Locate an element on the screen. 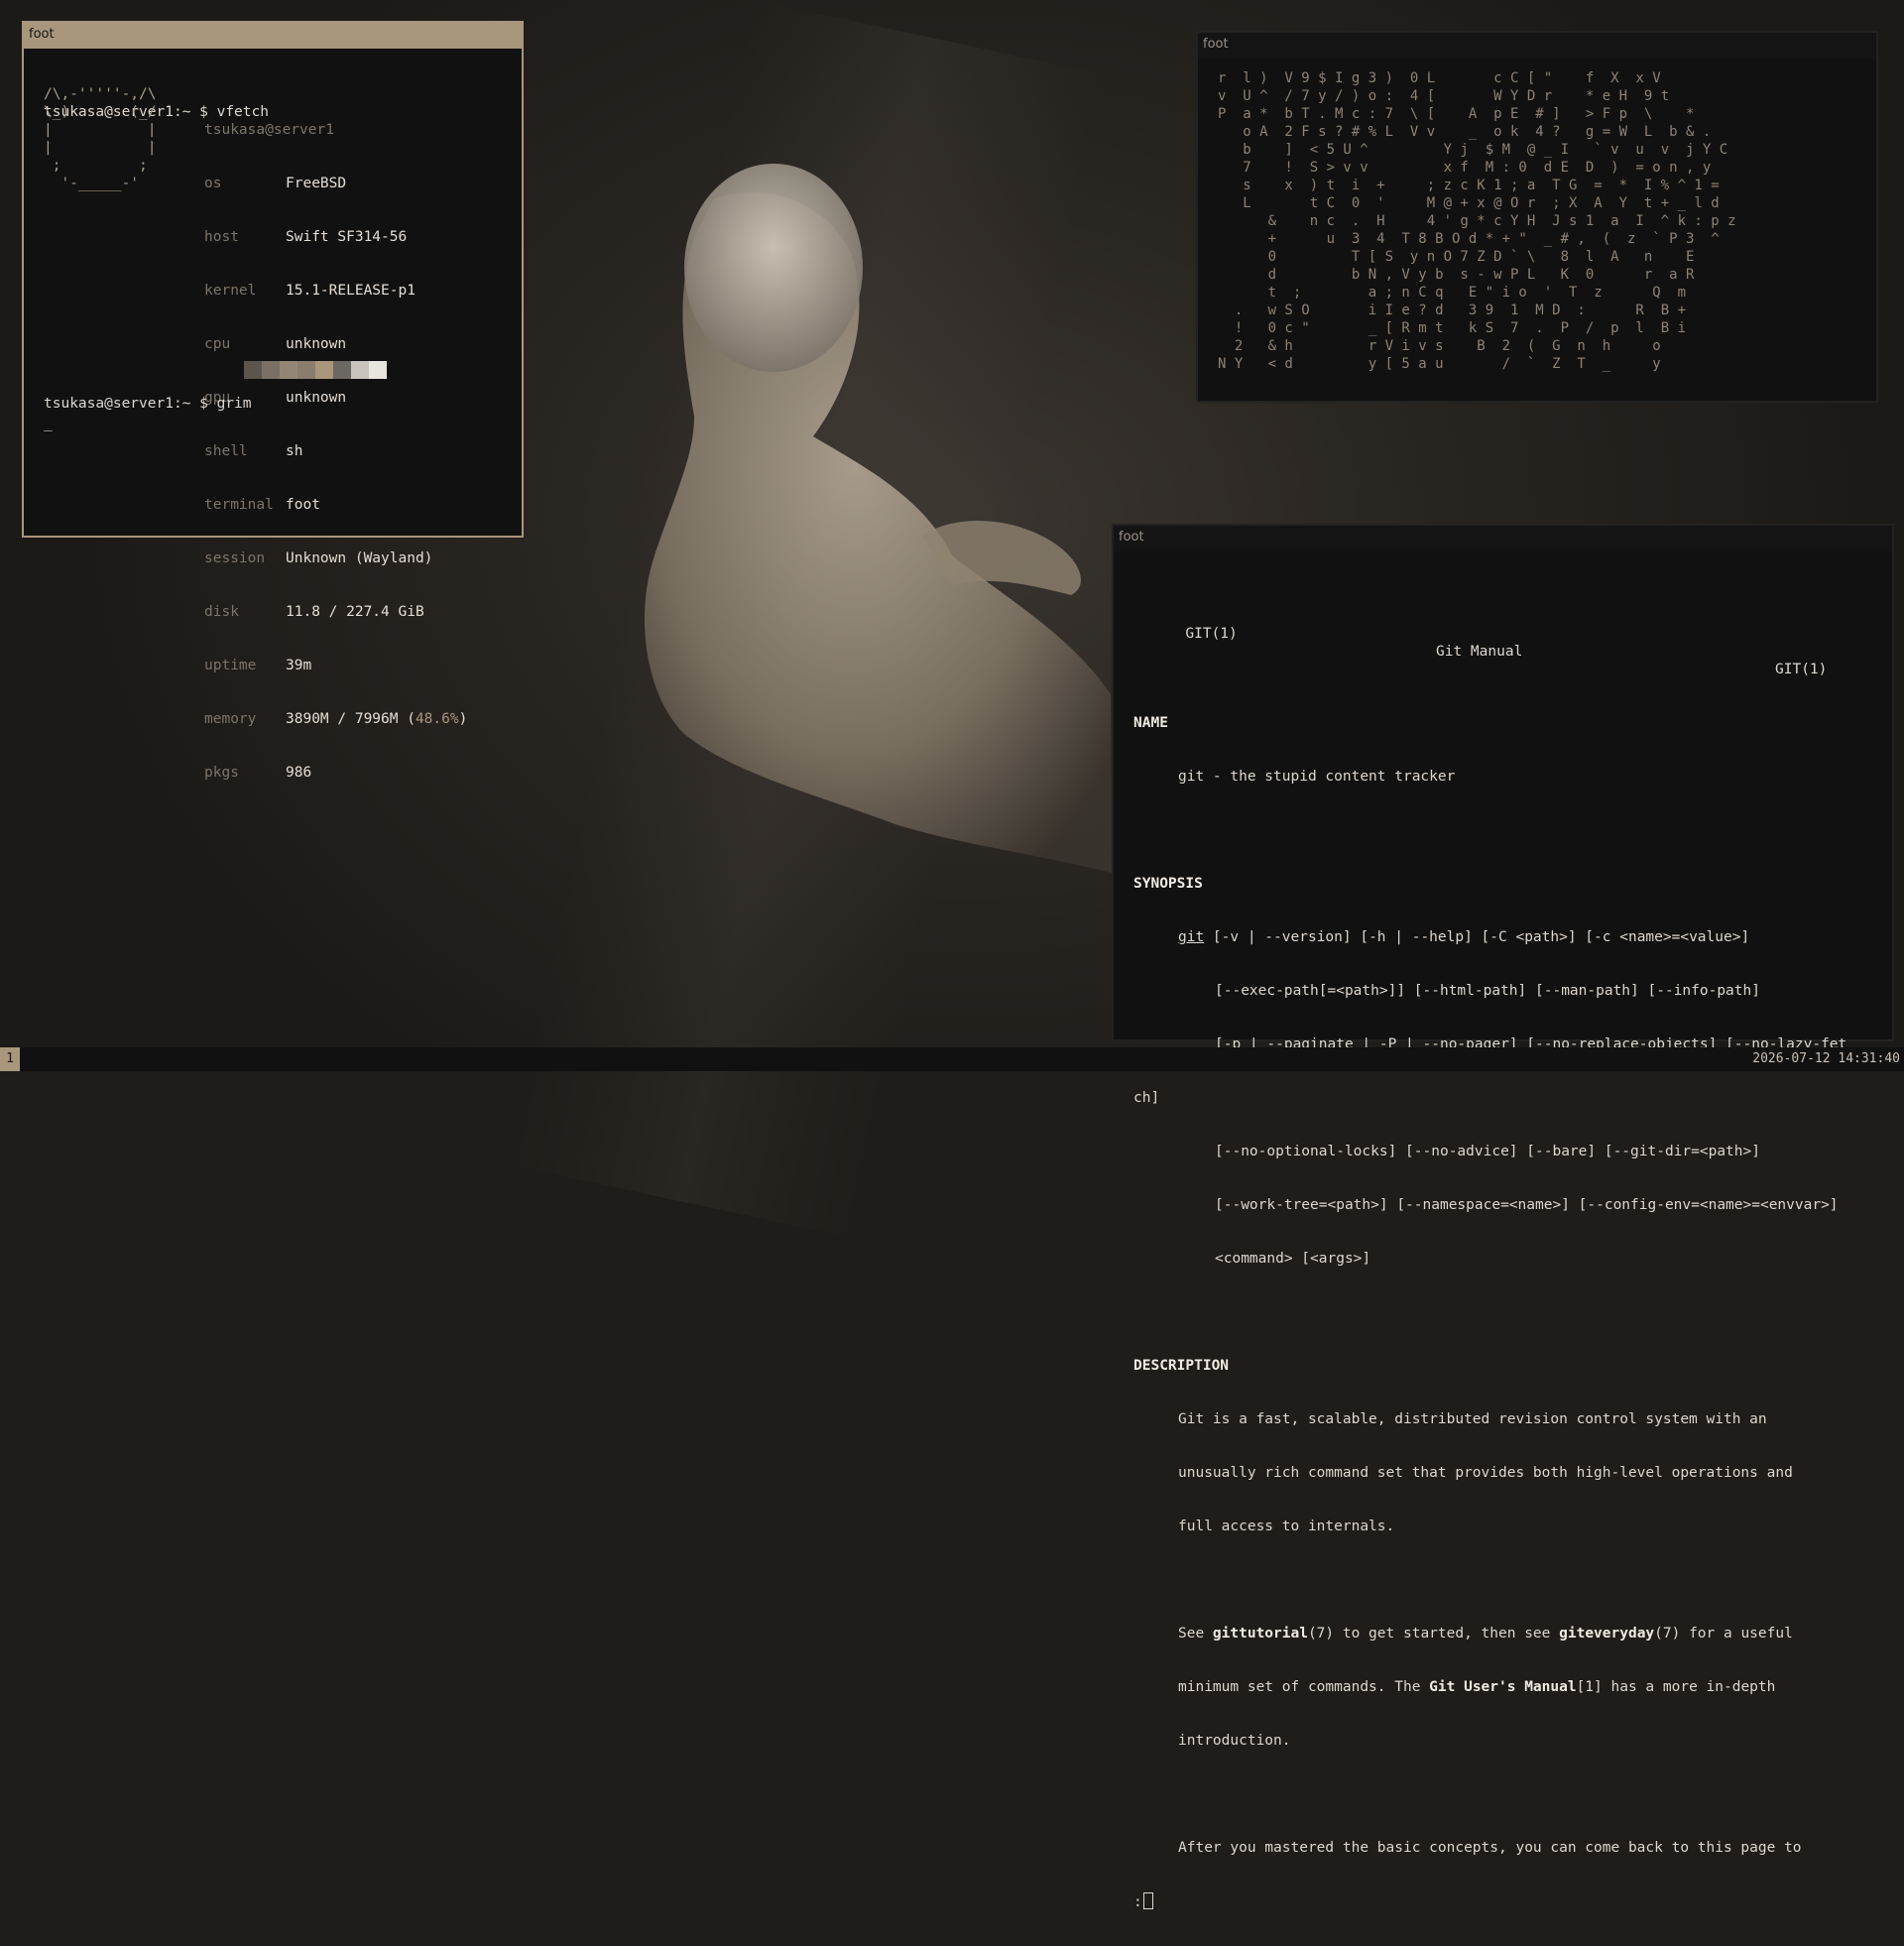  info-row-shell: shell sh is located at coordinates (253, 451).